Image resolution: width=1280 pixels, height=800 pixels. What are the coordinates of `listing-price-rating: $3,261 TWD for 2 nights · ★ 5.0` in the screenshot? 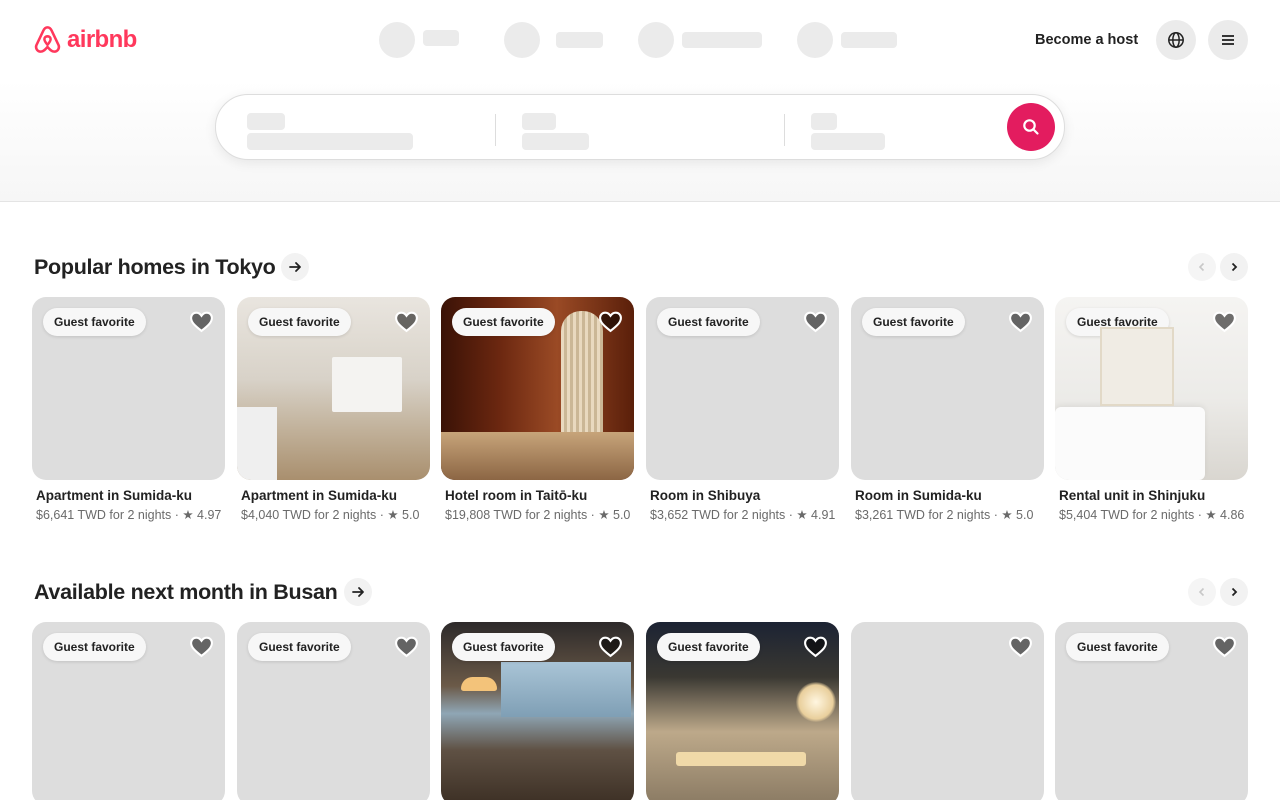 It's located at (944, 515).